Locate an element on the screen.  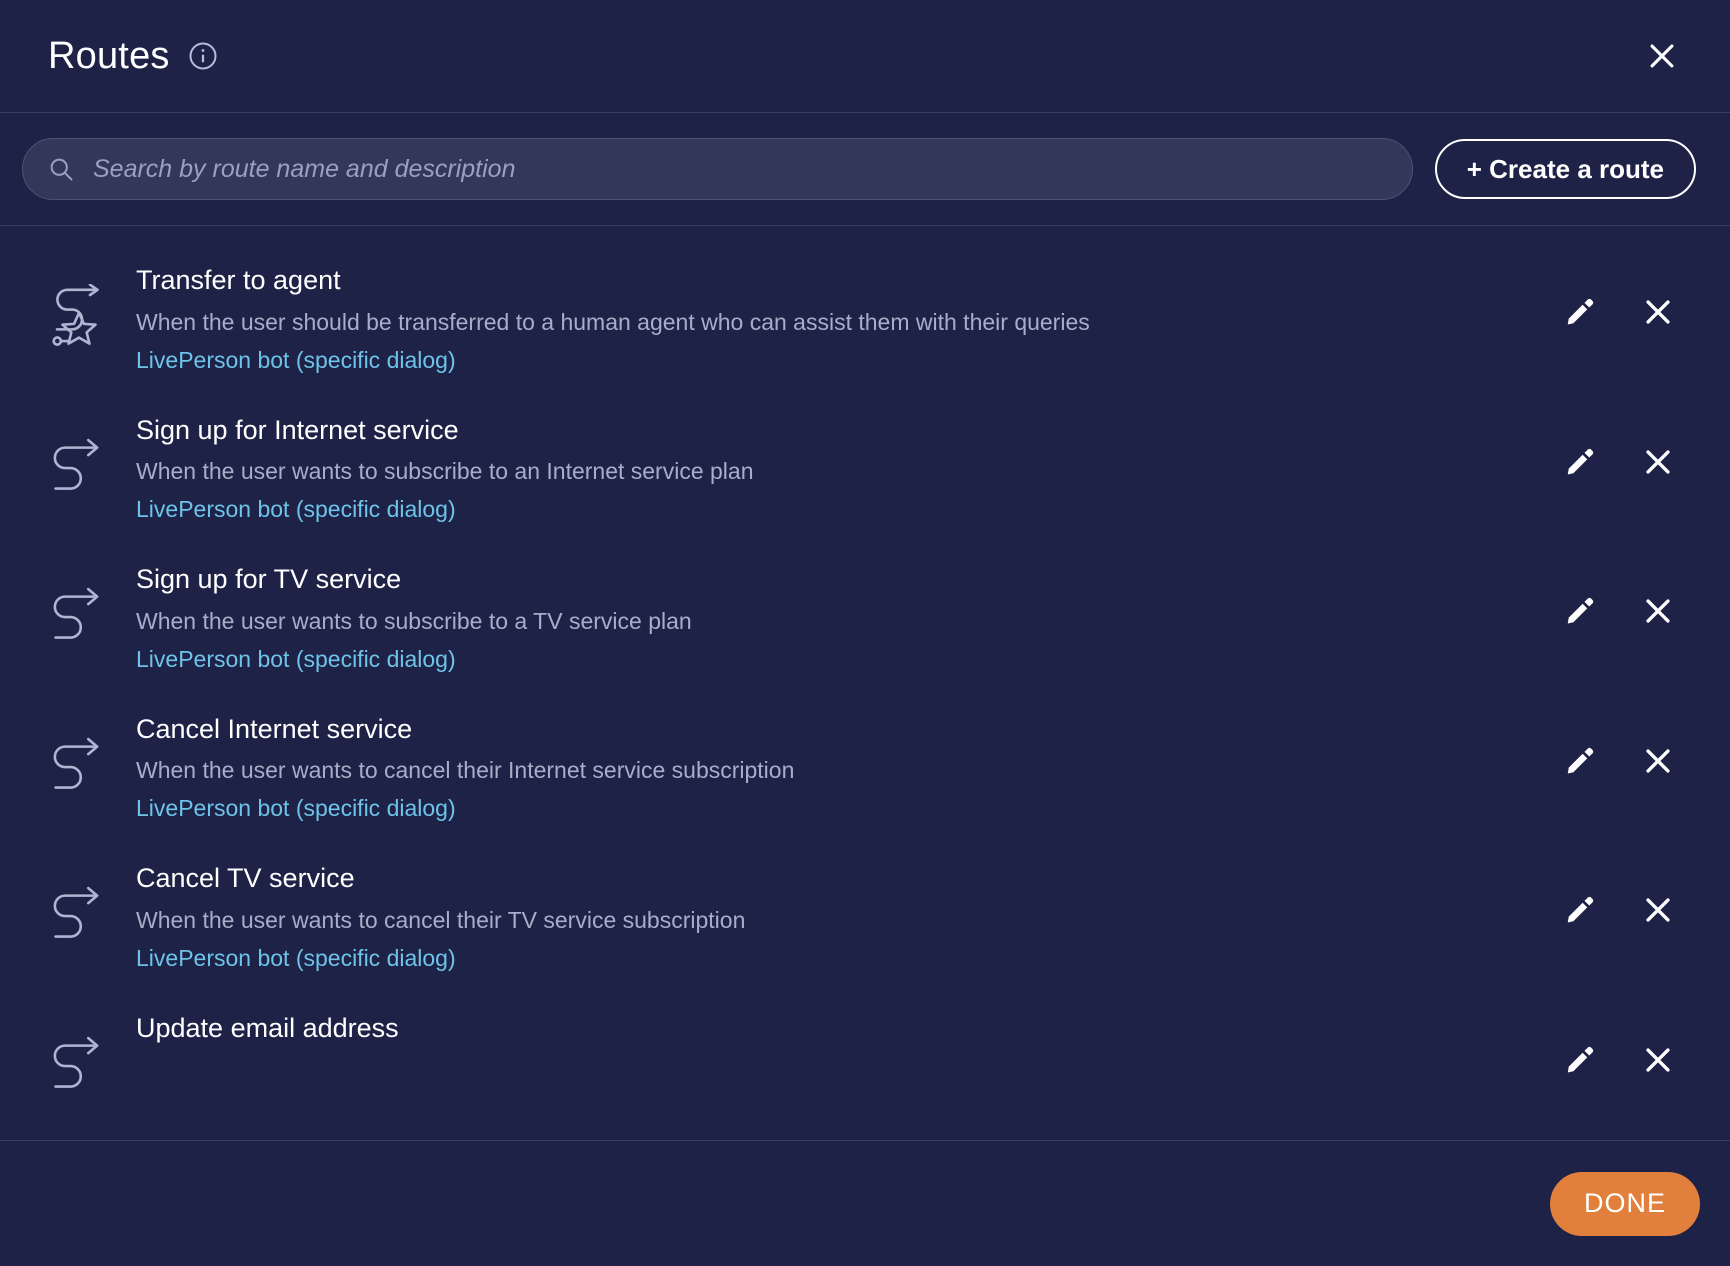
info-icon is located at coordinates (203, 56).